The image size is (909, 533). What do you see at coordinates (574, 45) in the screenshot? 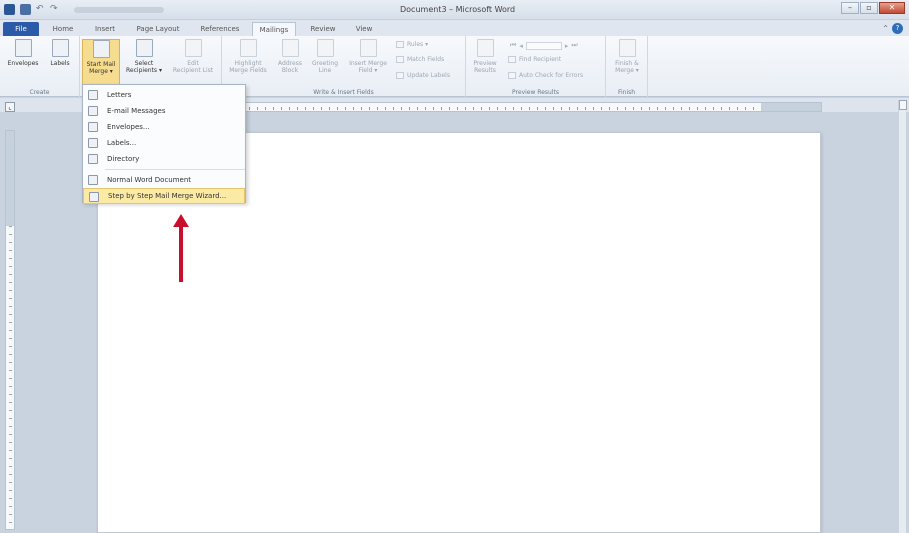
I see `last-record-icon: ⏭` at bounding box center [574, 45].